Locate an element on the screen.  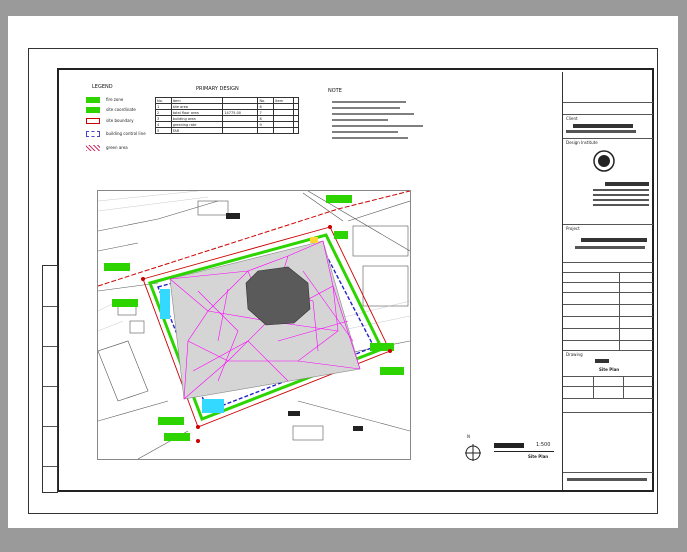
drawing-title-en: Site Plan is located at coordinates (609, 369).